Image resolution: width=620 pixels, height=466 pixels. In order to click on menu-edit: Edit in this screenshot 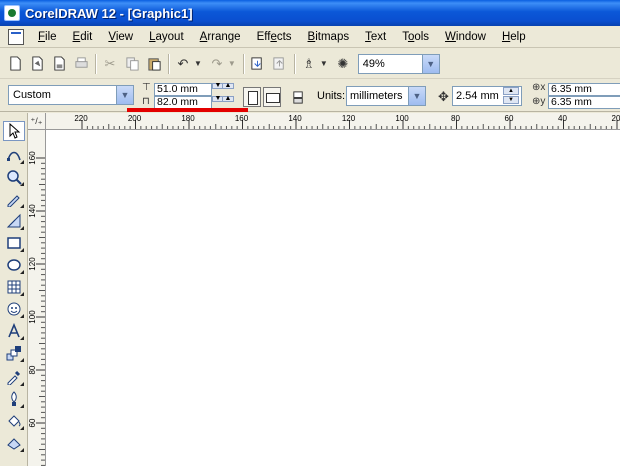, I will do `click(83, 37)`.